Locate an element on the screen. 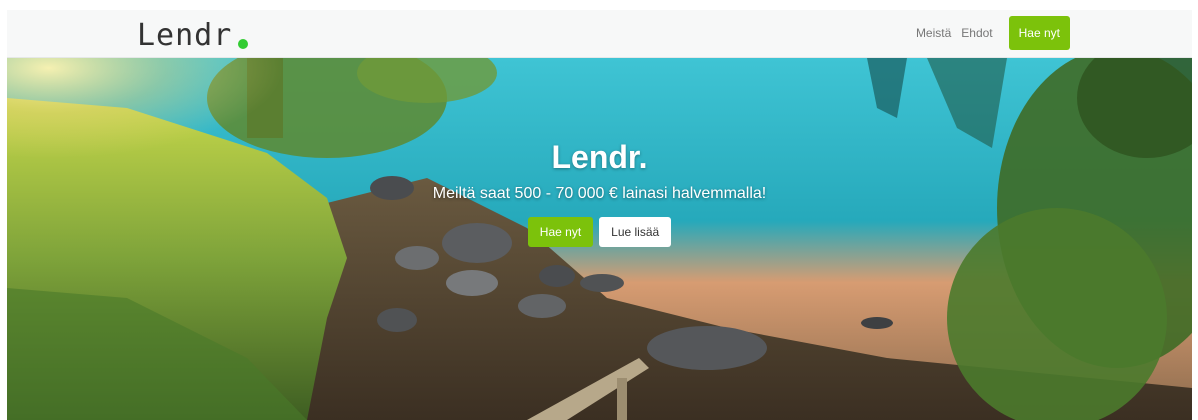  nav-link-meista: Meistä is located at coordinates (933, 33).